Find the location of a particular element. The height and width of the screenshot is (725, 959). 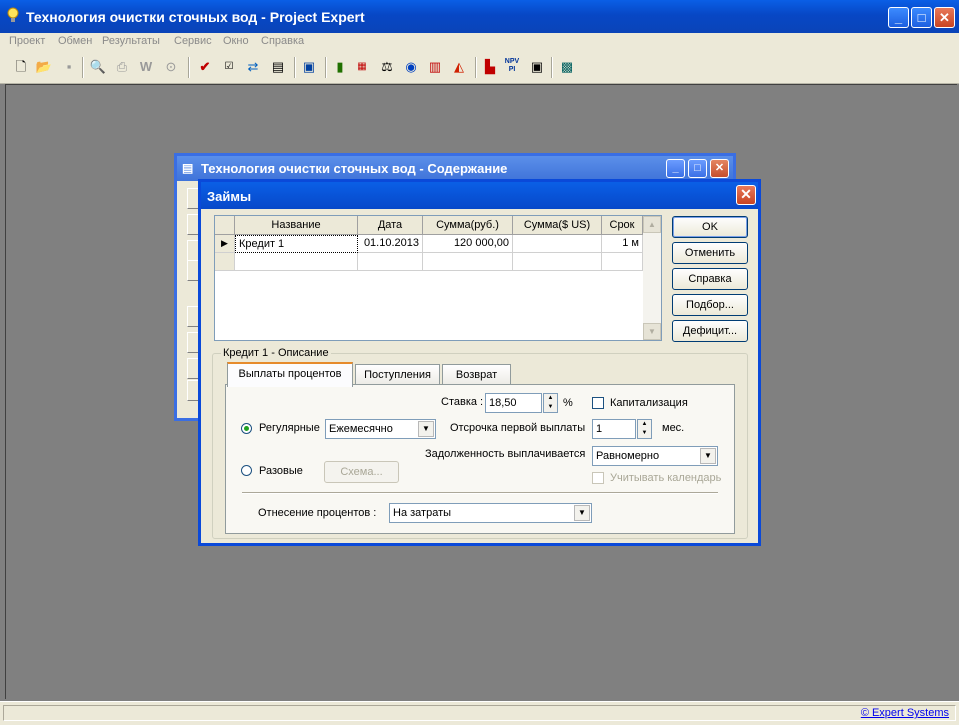

maximize-button: □ is located at coordinates (921, 17).